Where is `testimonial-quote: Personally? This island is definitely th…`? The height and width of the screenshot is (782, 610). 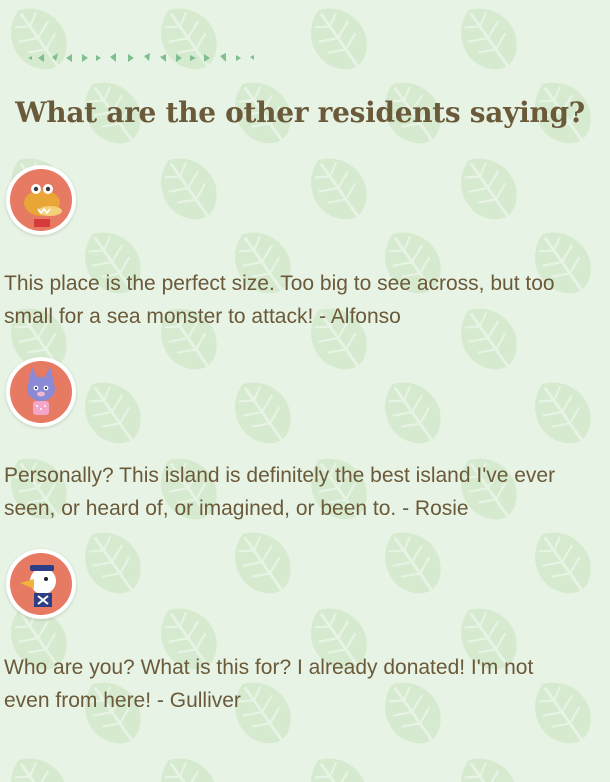 testimonial-quote: Personally? This island is definitely th… is located at coordinates (280, 492).